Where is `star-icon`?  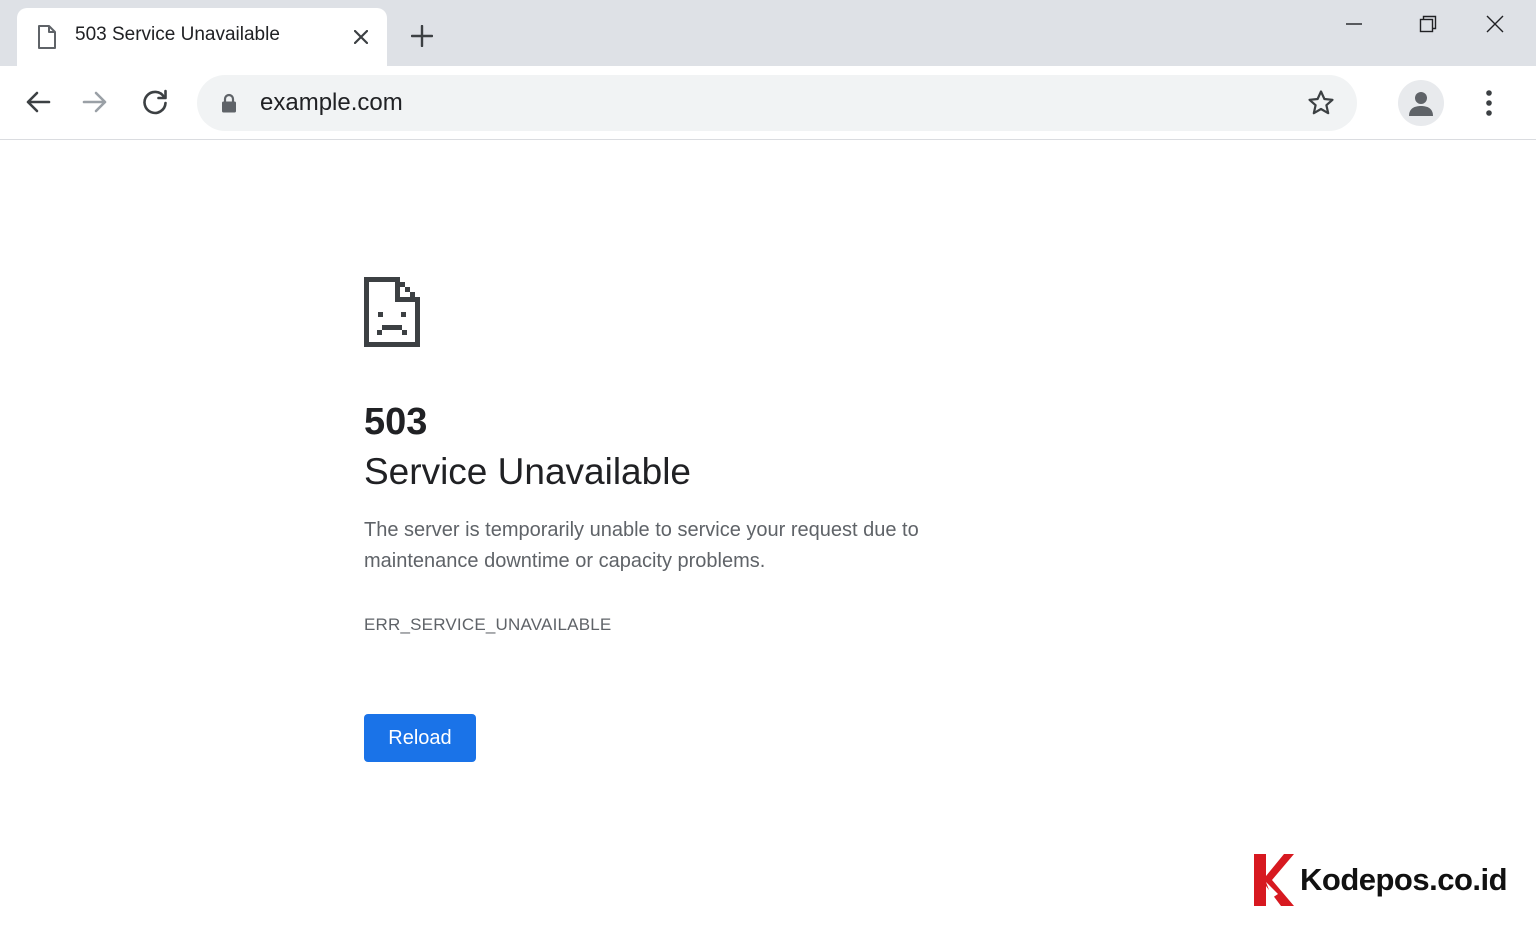
star-icon is located at coordinates (1321, 103).